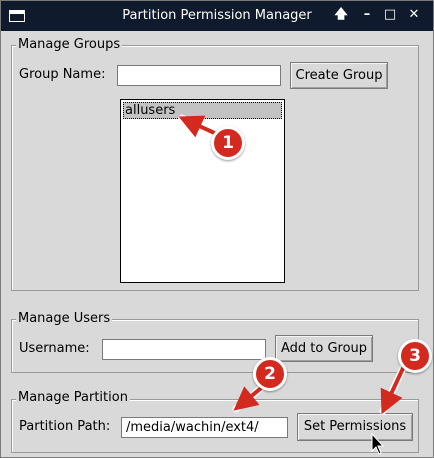 This screenshot has height=458, width=434. Describe the element at coordinates (228, 143) in the screenshot. I see `annotation-marker-1: 1` at that location.